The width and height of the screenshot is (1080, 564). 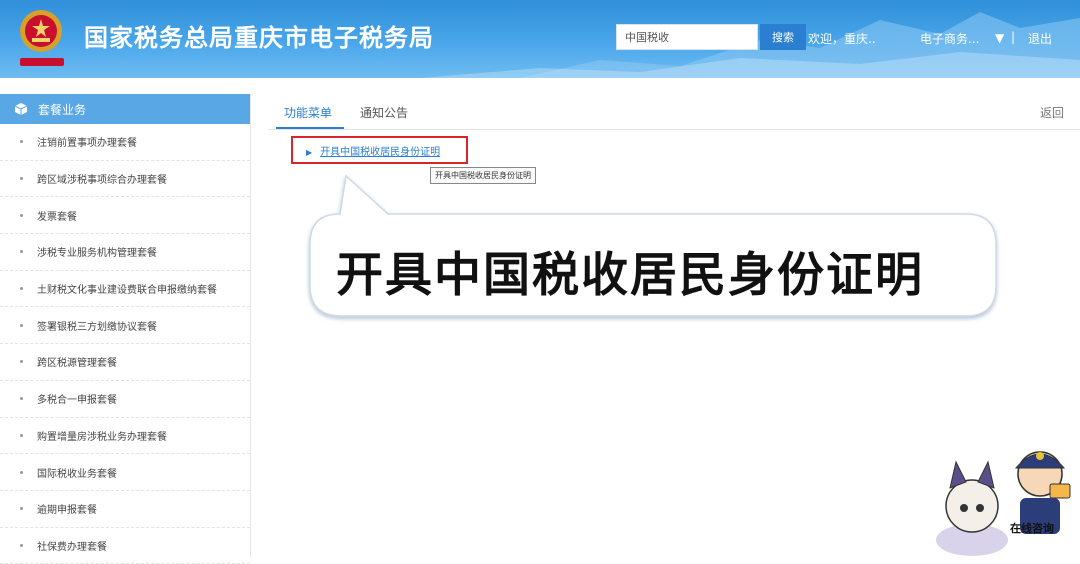 What do you see at coordinates (630, 275) in the screenshot?
I see `callout-text: 开具中国税收居民身份证明` at bounding box center [630, 275].